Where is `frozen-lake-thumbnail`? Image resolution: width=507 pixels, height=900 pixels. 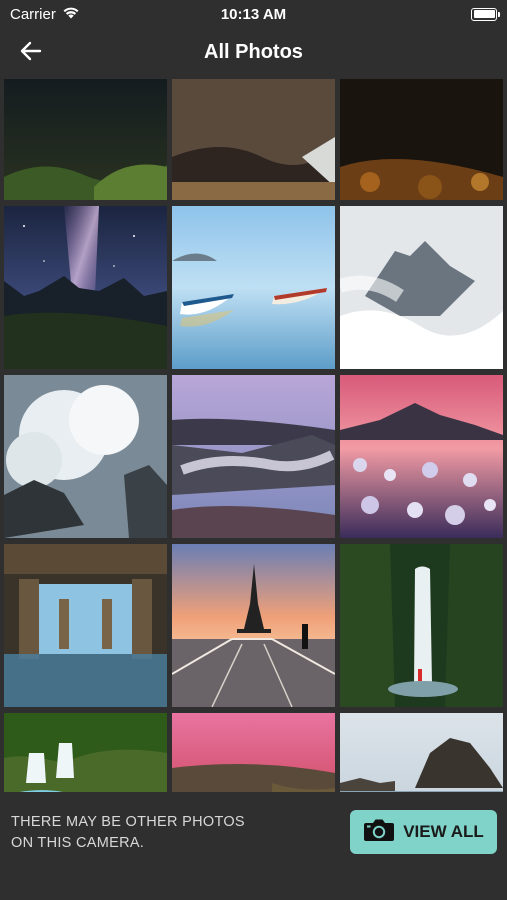 frozen-lake-thumbnail is located at coordinates (421, 456).